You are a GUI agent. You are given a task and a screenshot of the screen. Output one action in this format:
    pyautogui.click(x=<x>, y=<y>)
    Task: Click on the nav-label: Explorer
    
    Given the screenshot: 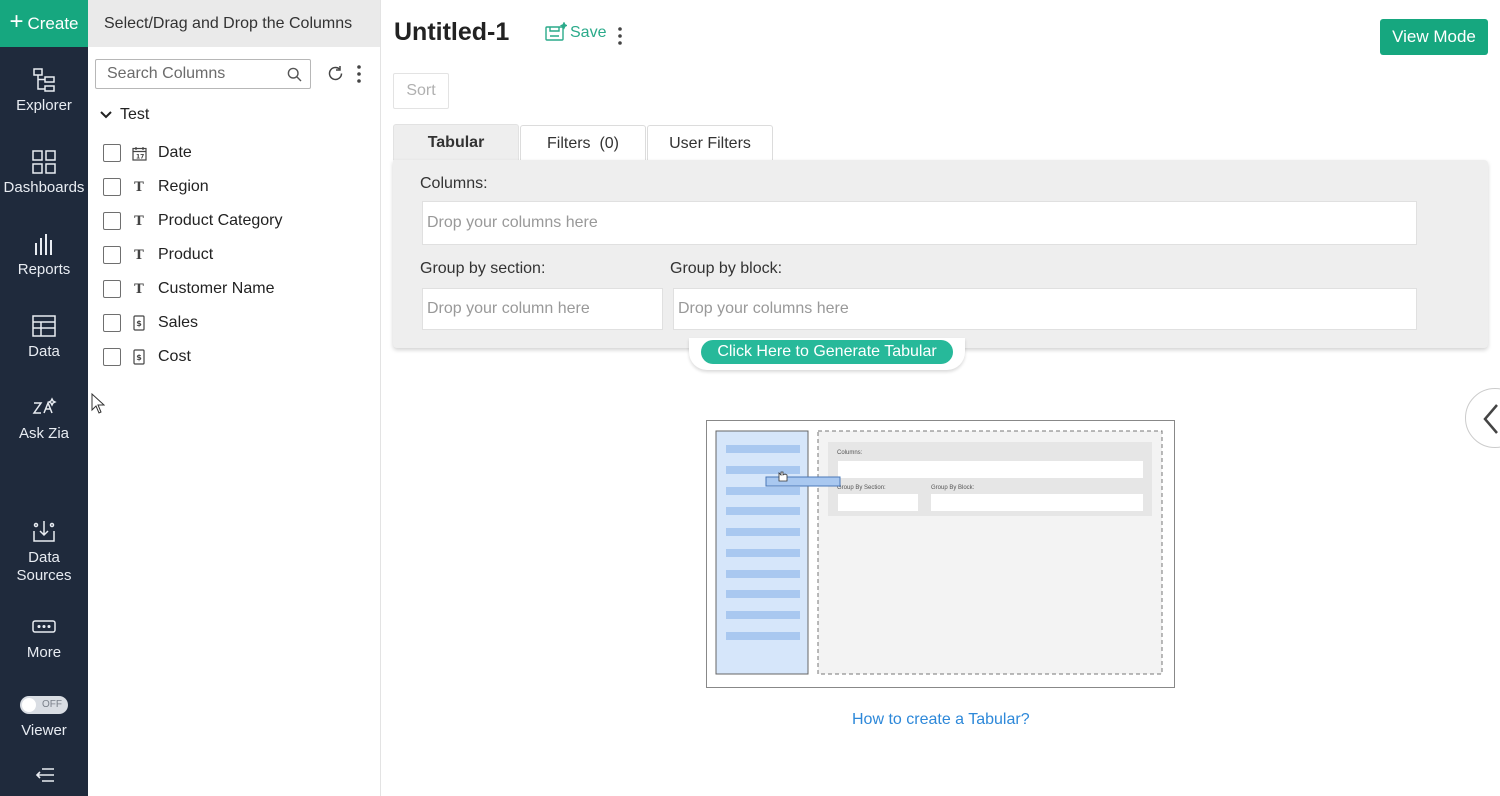 What is the action you would take?
    pyautogui.click(x=44, y=105)
    